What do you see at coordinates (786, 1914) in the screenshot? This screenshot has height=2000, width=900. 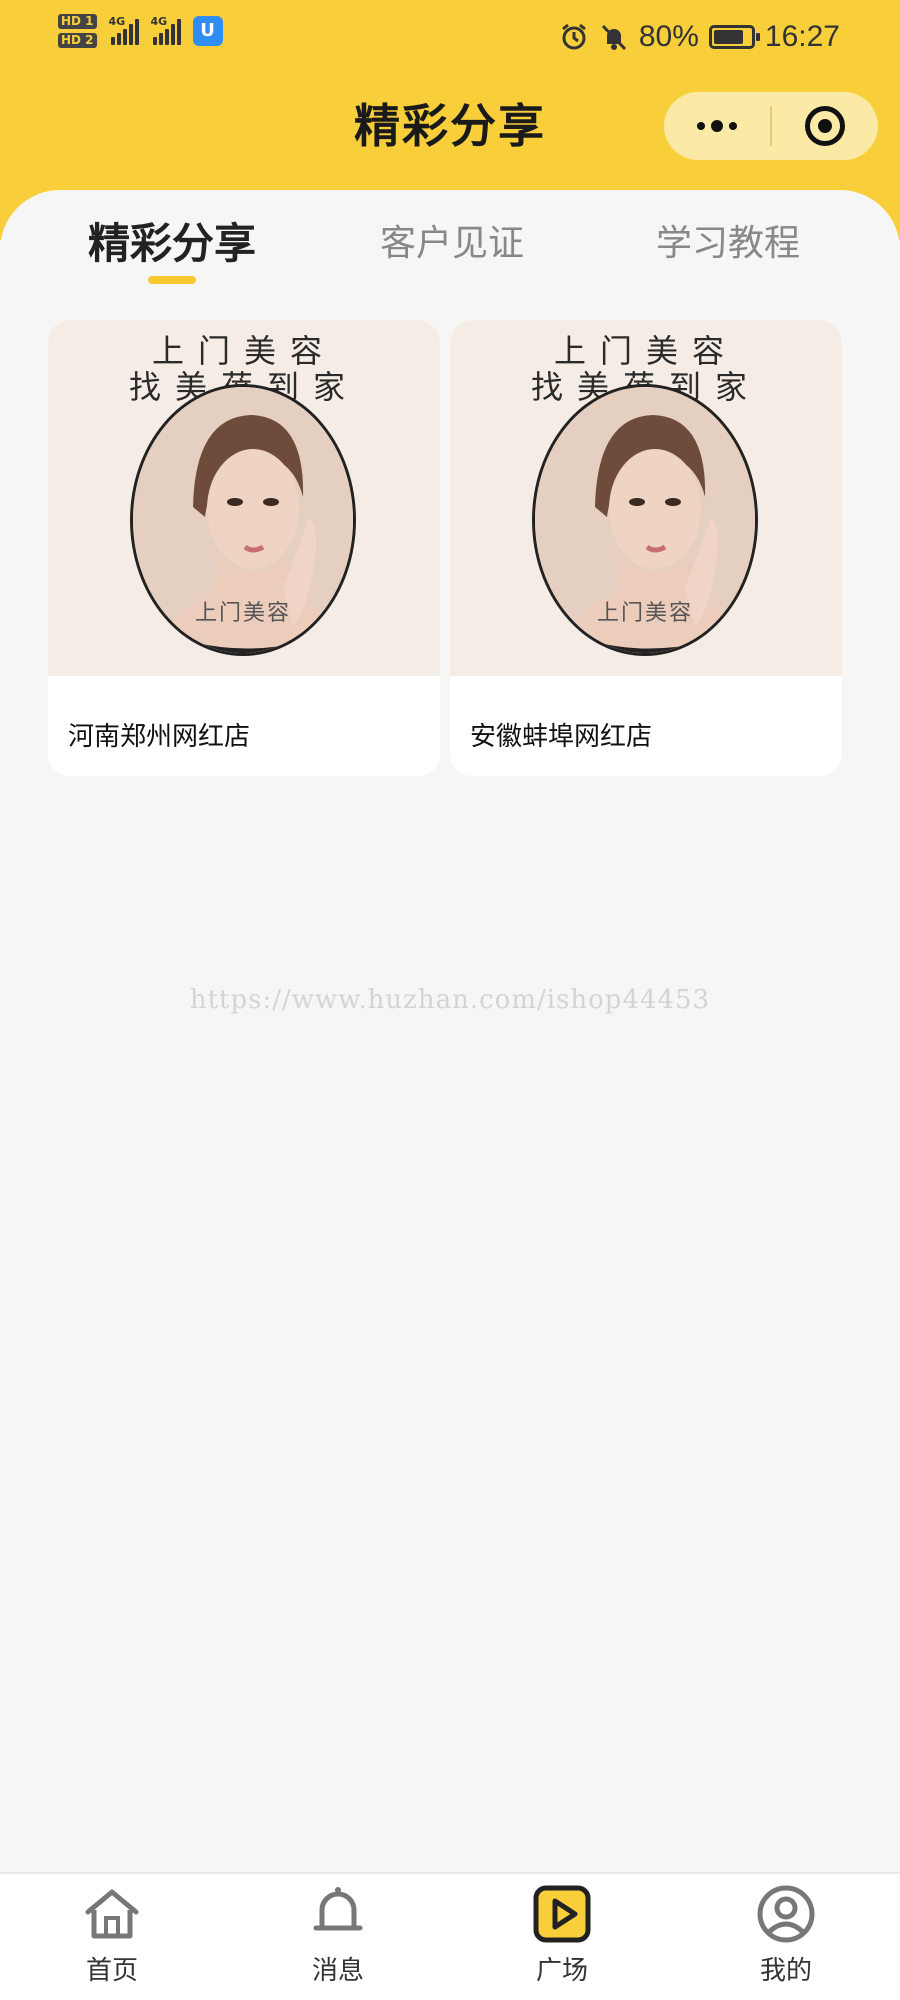 I see `user-circle-icon` at bounding box center [786, 1914].